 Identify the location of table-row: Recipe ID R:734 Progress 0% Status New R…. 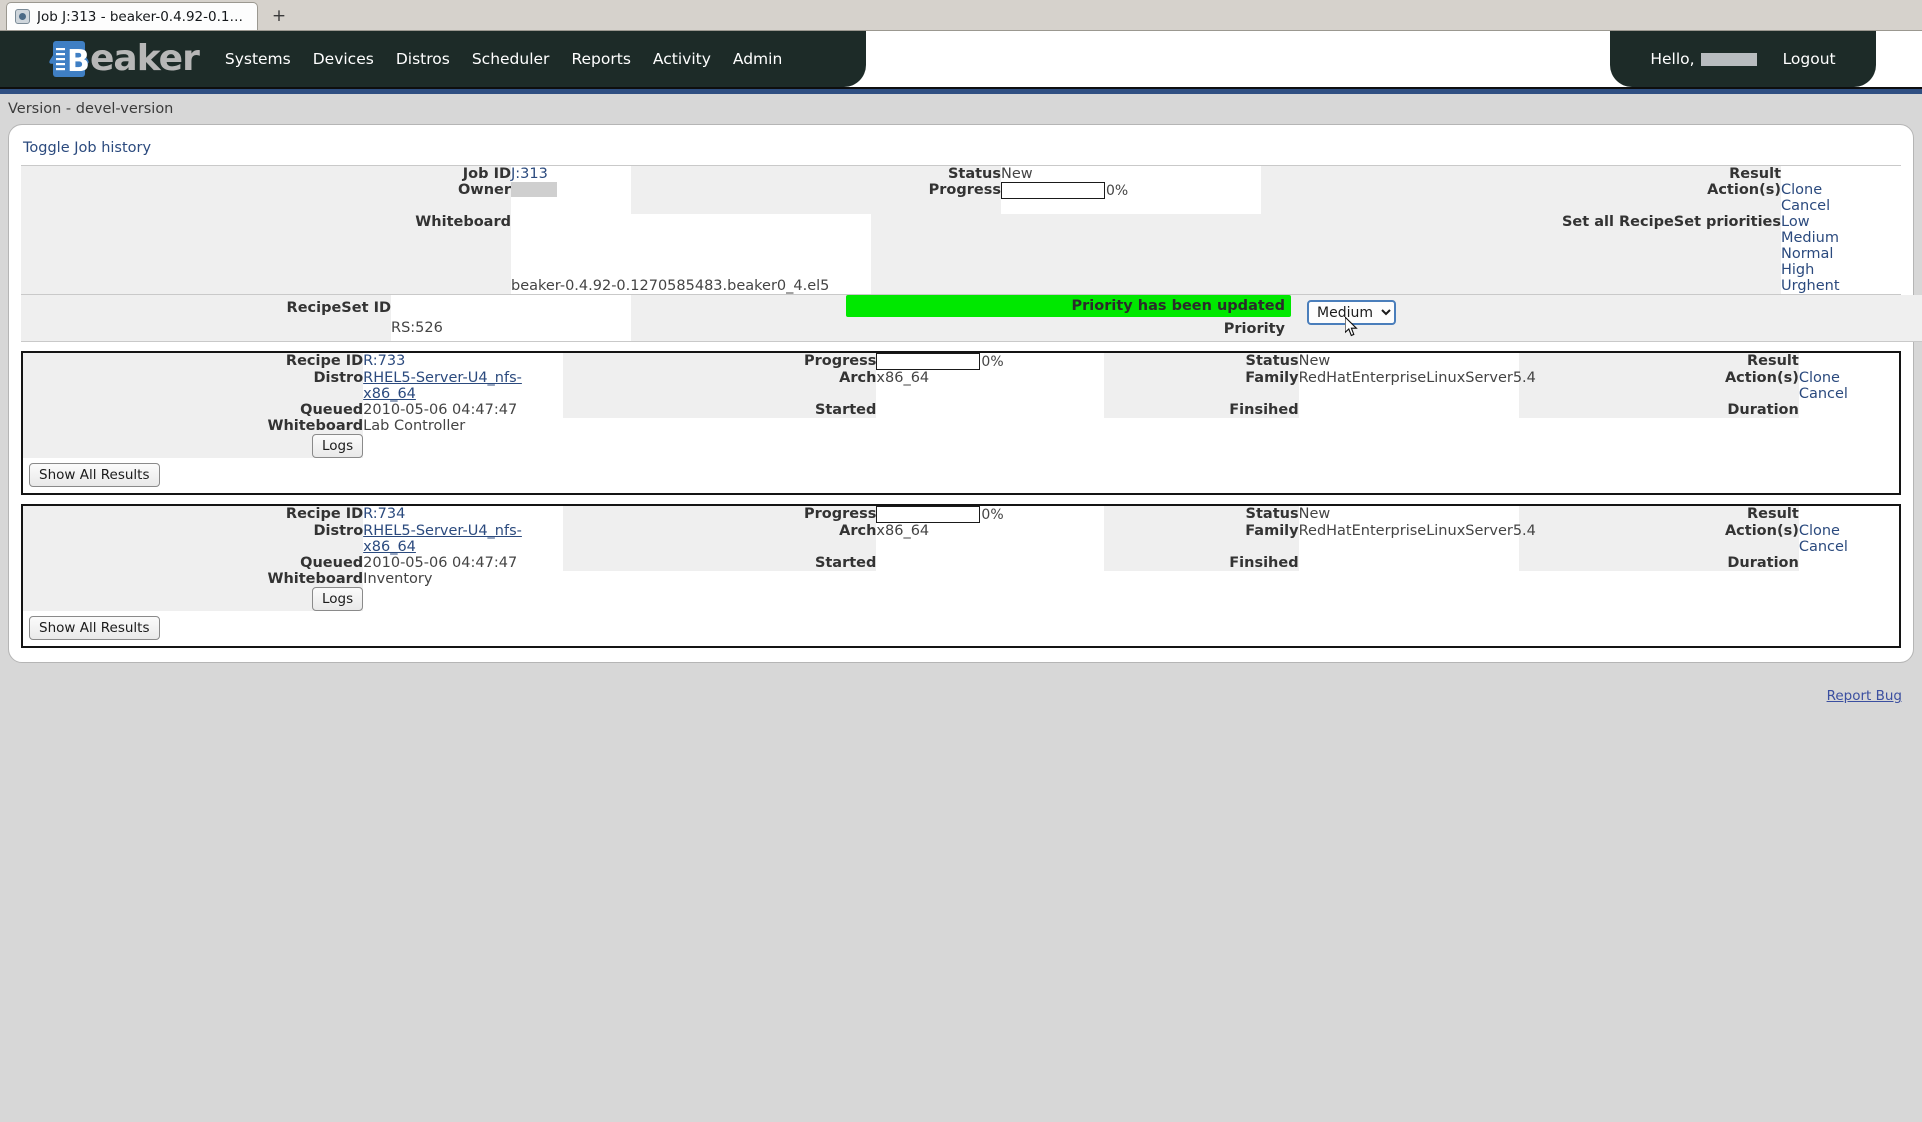
(961, 514).